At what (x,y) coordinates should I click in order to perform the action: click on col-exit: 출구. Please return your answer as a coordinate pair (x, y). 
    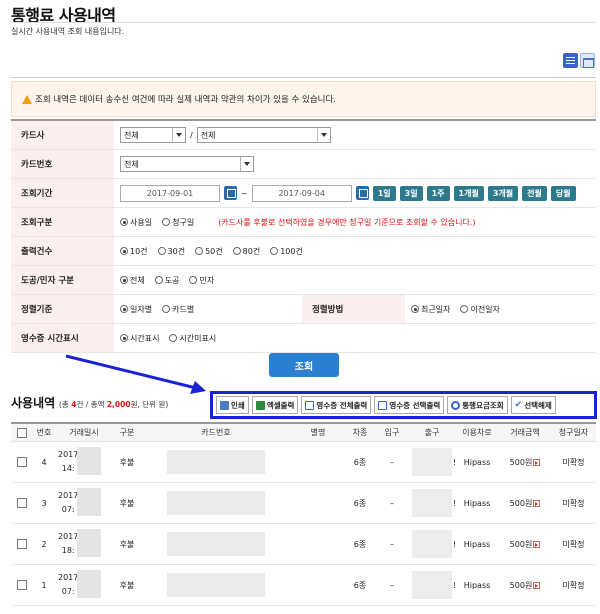
    Looking at the image, I should click on (432, 432).